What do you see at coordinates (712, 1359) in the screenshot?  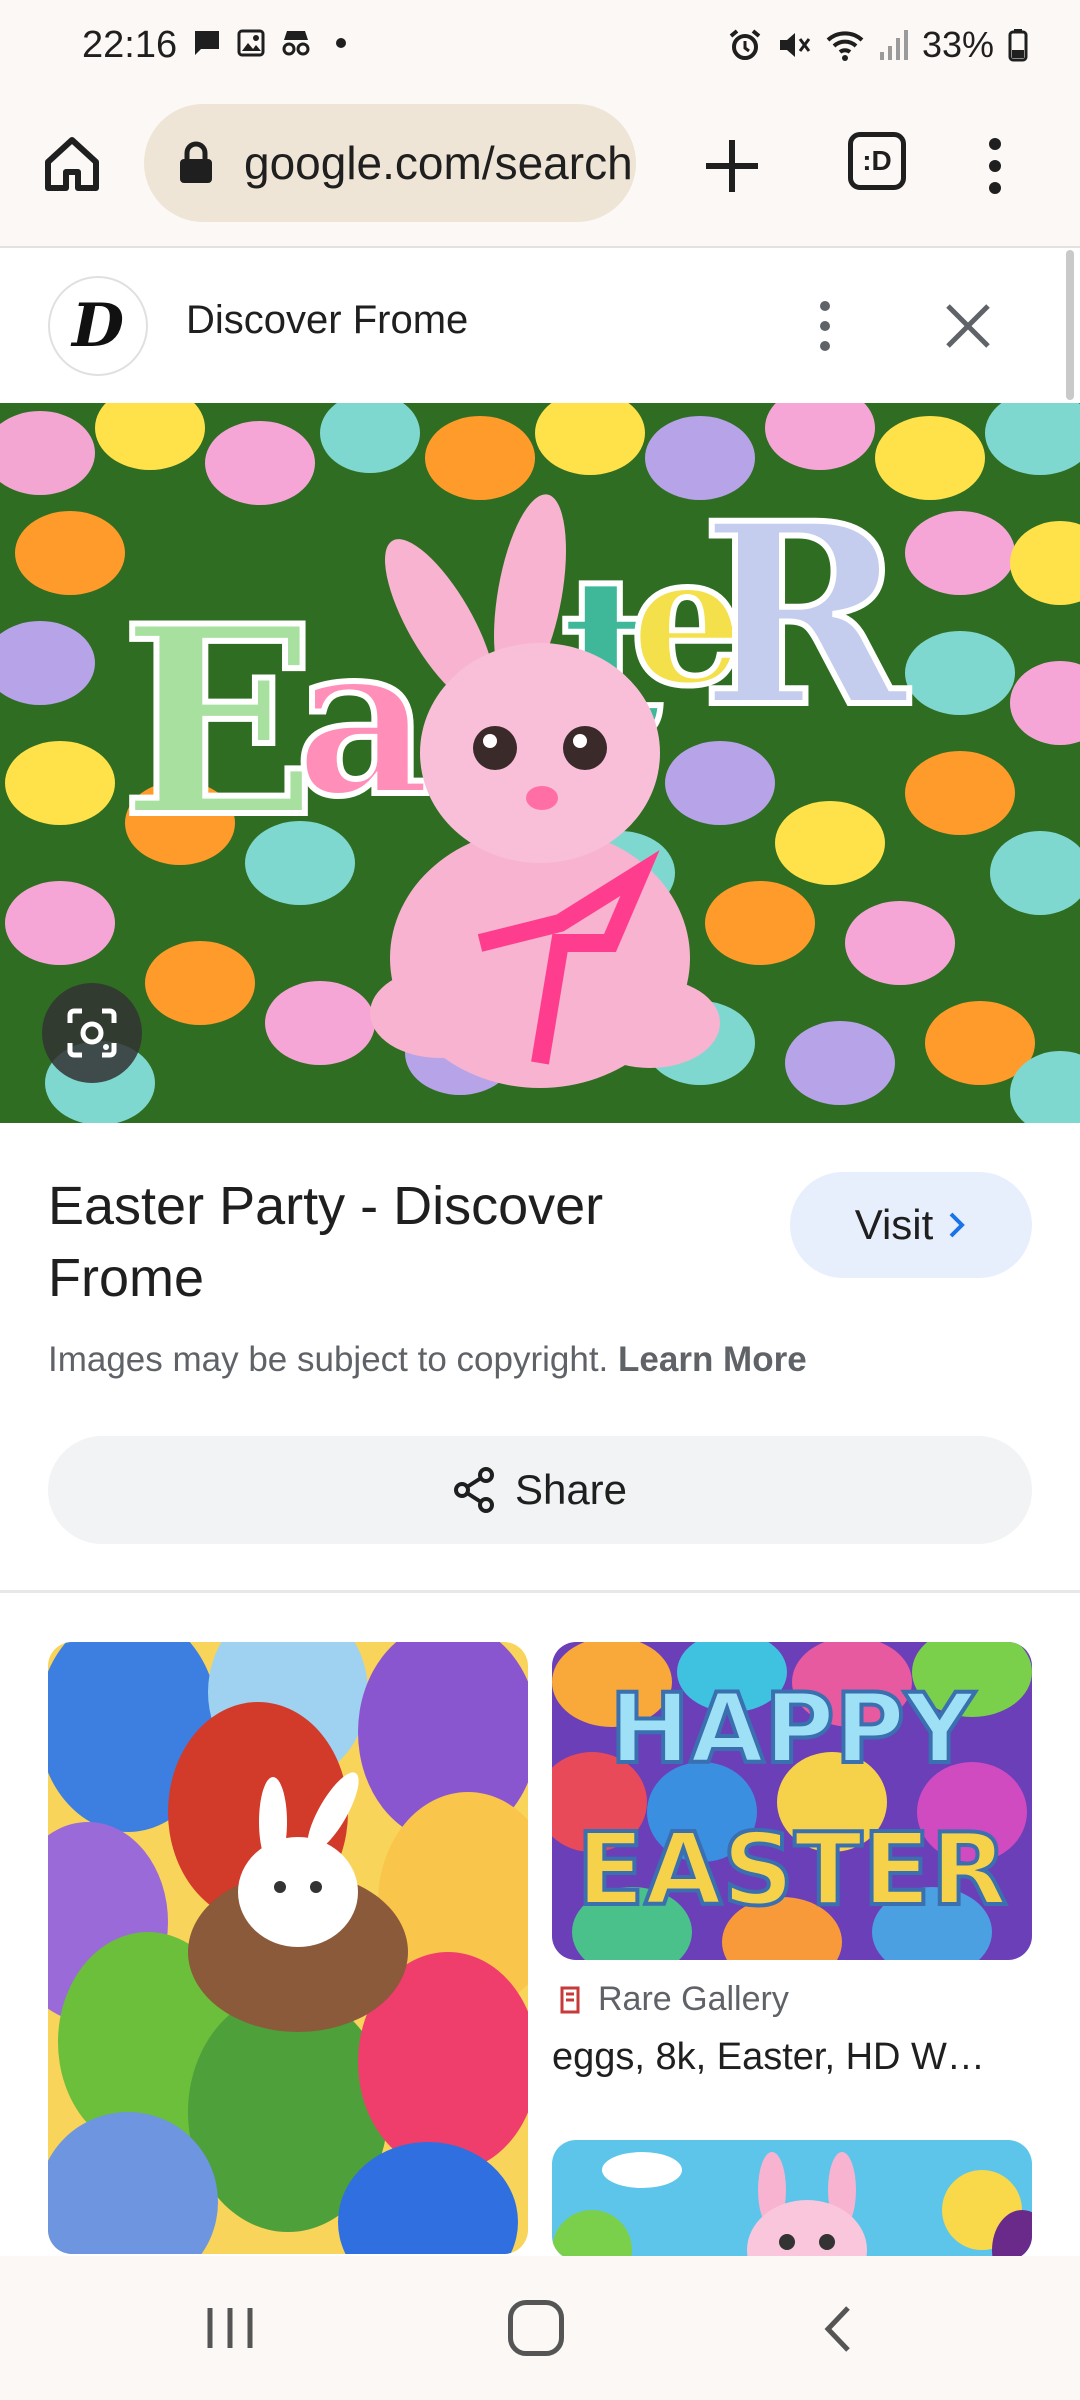 I see `learn-more-link: Learn More` at bounding box center [712, 1359].